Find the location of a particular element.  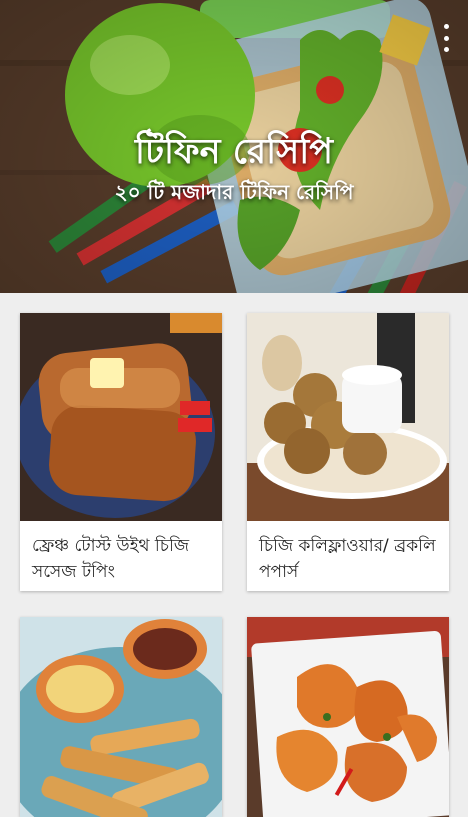

recipe-title: চিজি কলিফ্লাওয়ার/ ব্রকলি পপার্স is located at coordinates (347, 559).